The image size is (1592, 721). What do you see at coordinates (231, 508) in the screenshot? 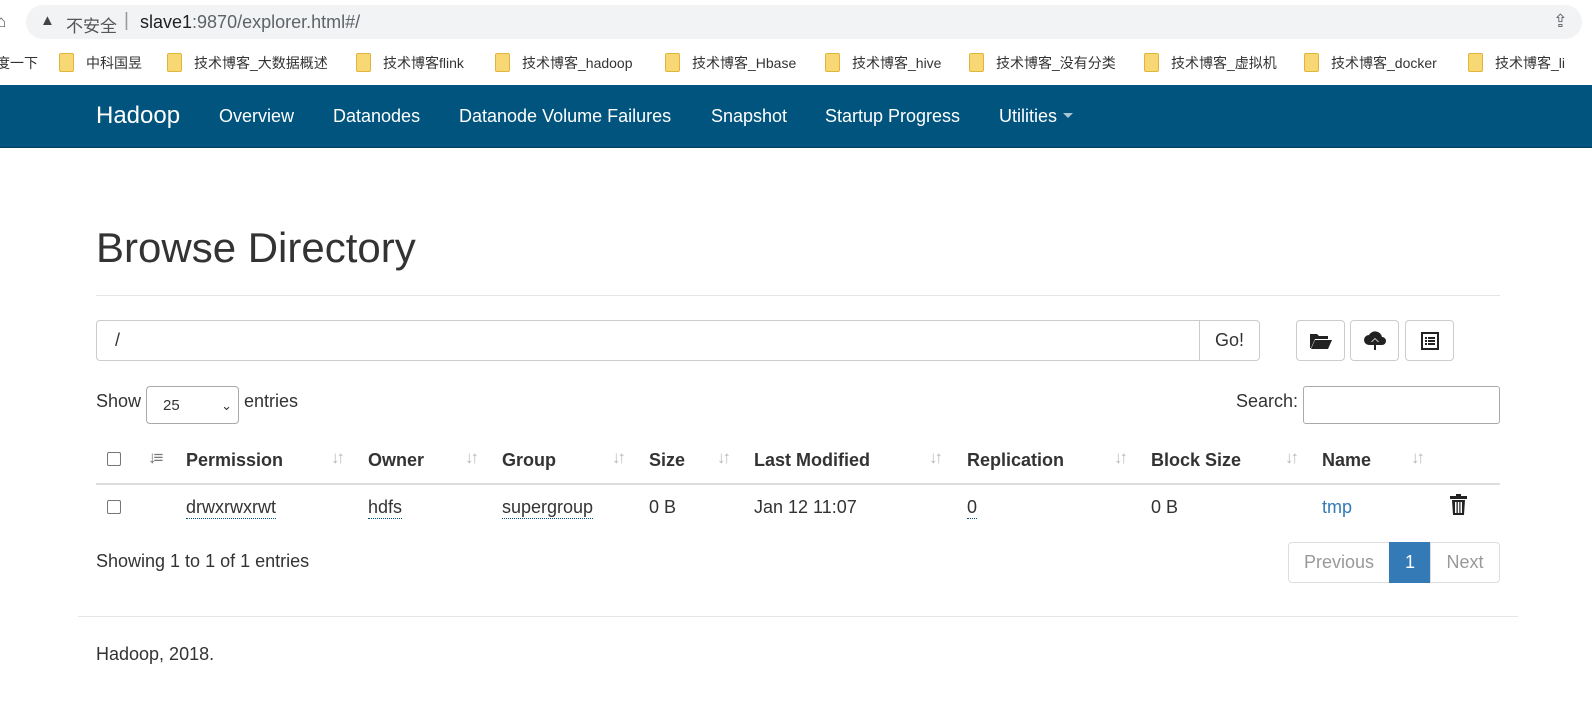
I see `permission-cell: drwxrwxrwt` at bounding box center [231, 508].